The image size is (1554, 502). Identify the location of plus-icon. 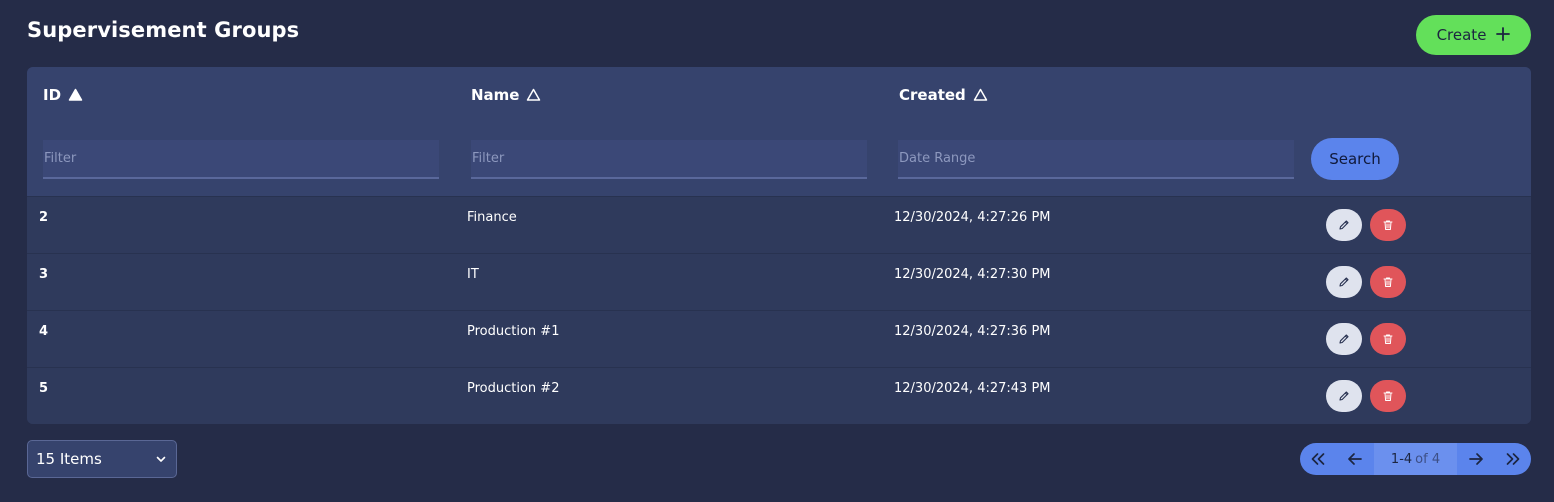
(1503, 35).